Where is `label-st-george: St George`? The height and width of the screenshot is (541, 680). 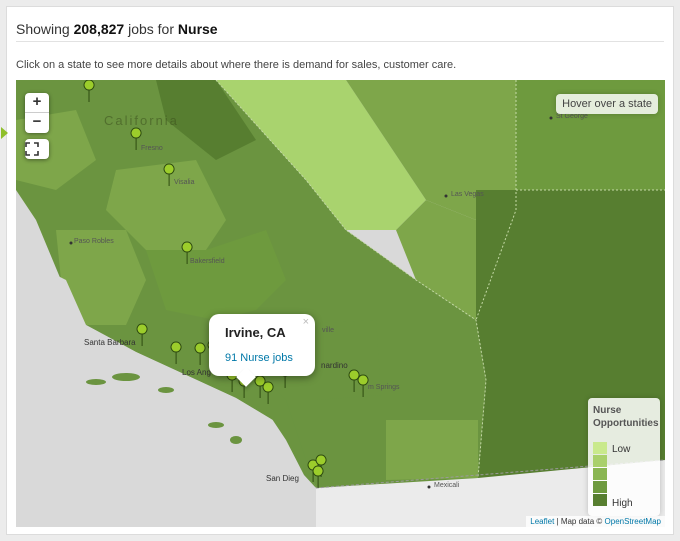
label-st-george: St George is located at coordinates (572, 116).